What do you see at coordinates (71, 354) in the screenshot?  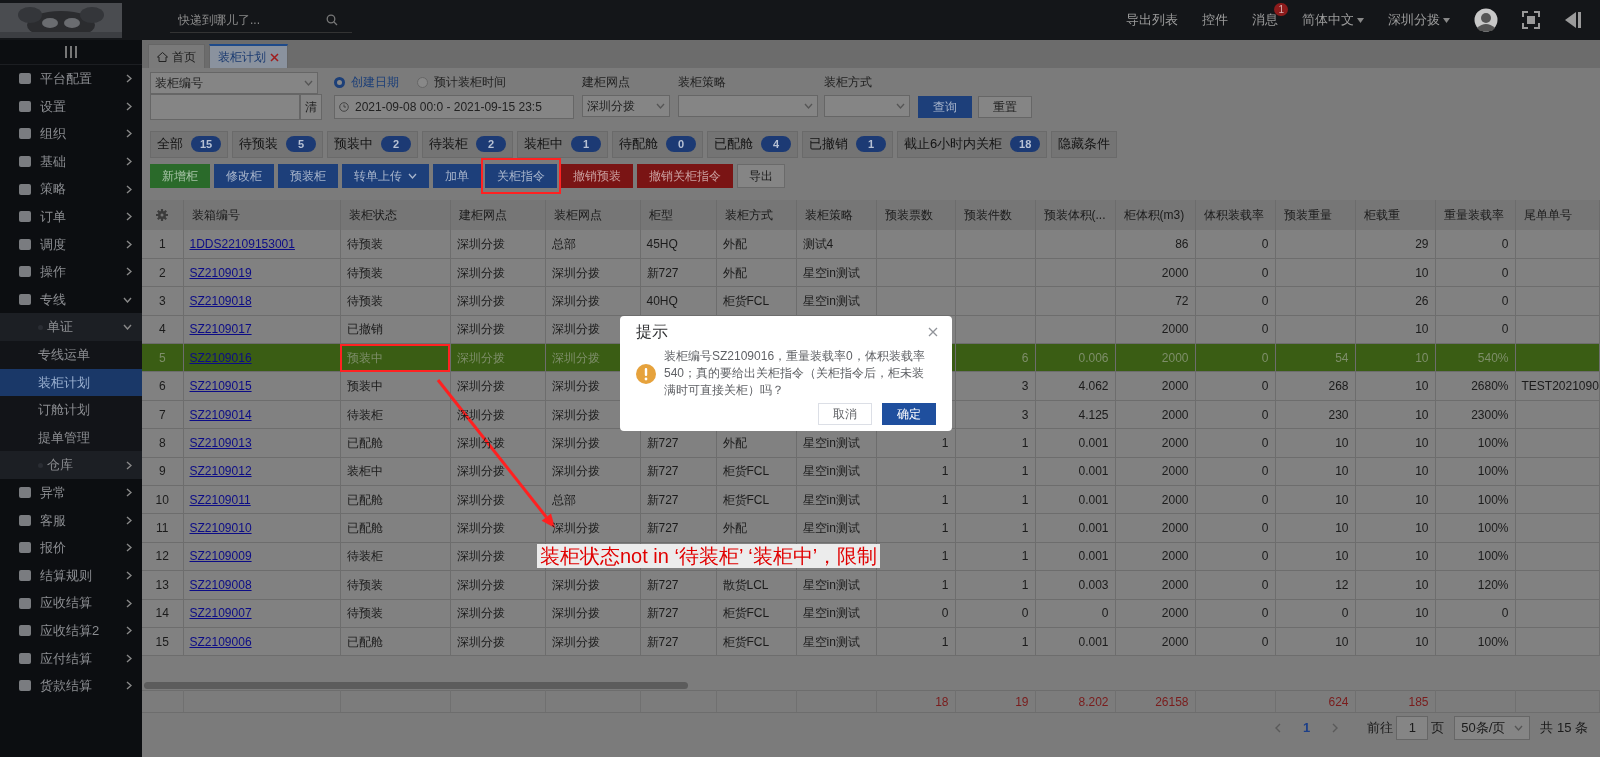 I see `sidebar-item: 专线运单` at bounding box center [71, 354].